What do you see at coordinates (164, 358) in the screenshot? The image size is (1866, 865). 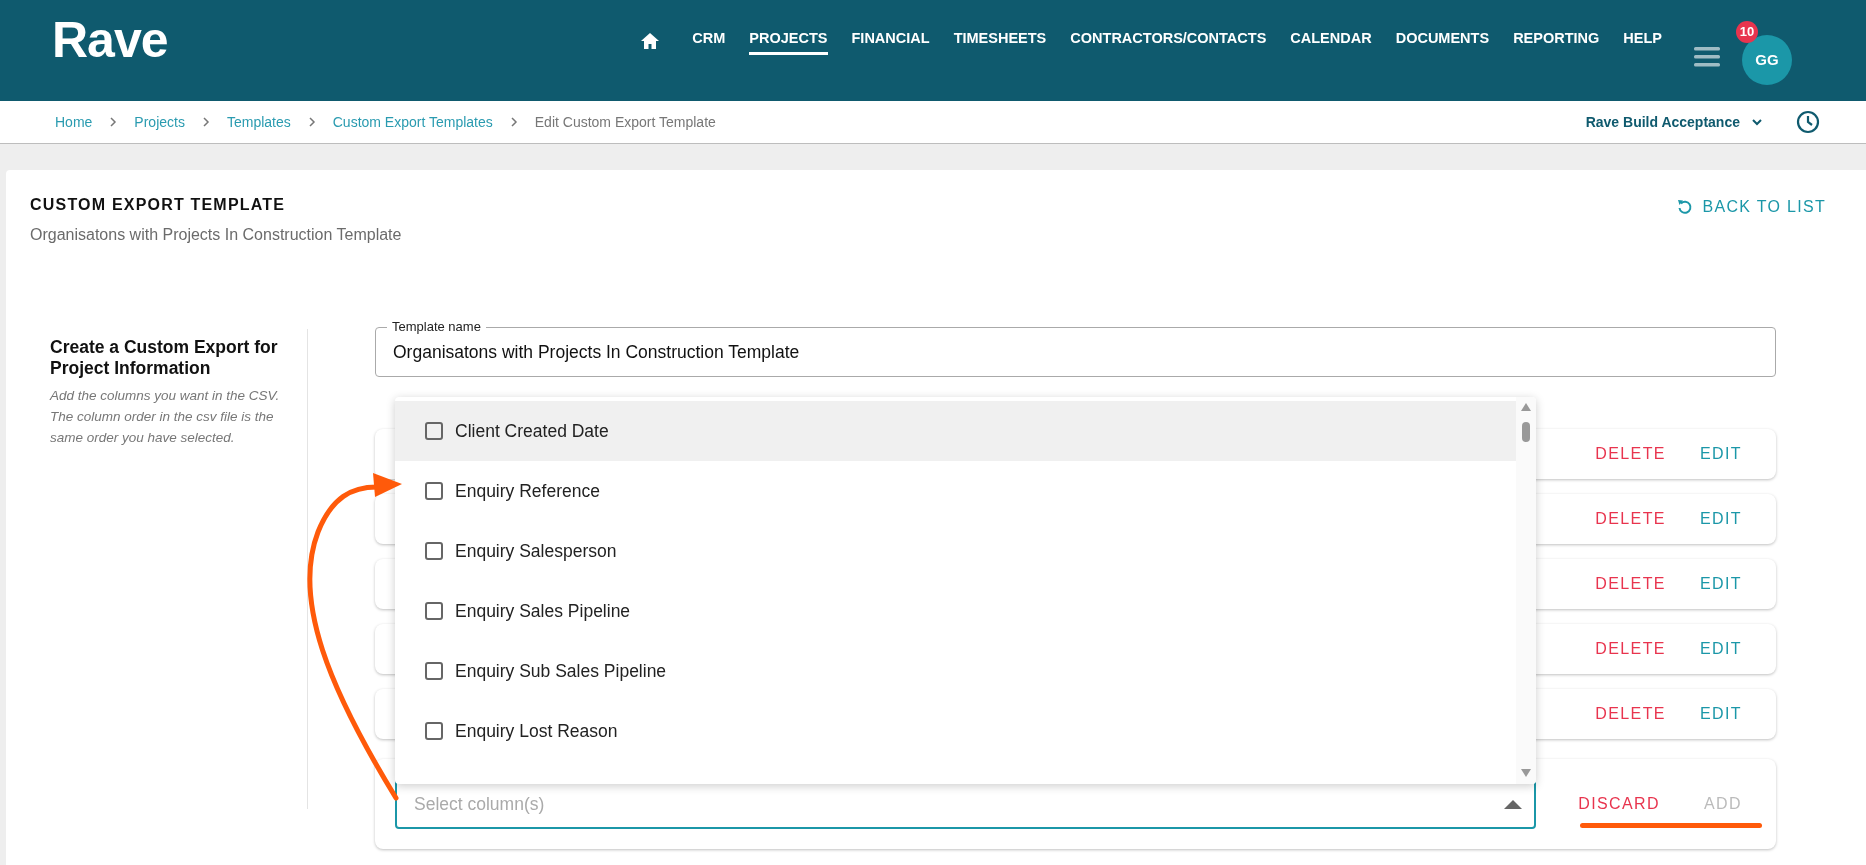 I see `section-heading: Create a Custom Export for Project Information` at bounding box center [164, 358].